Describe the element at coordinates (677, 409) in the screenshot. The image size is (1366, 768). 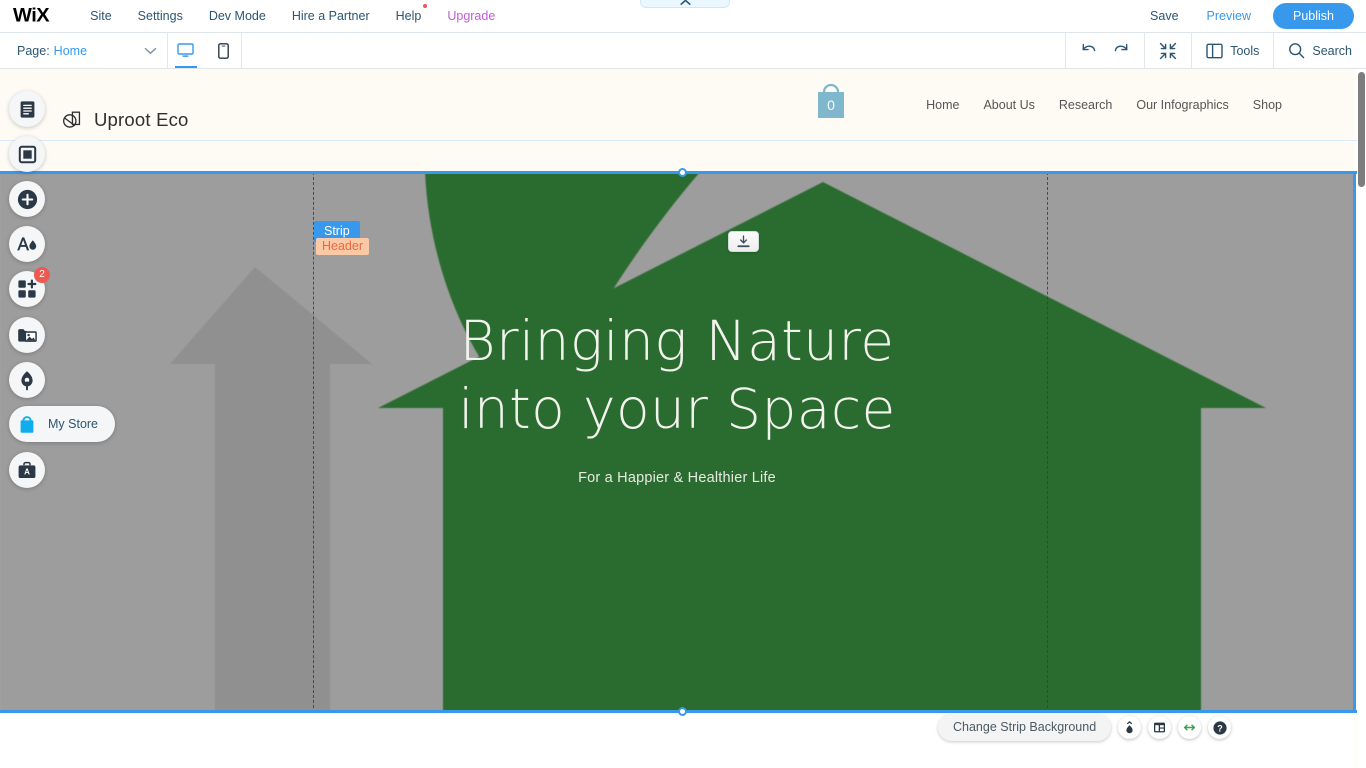
I see `hero-title-line-2: into your Space` at that location.